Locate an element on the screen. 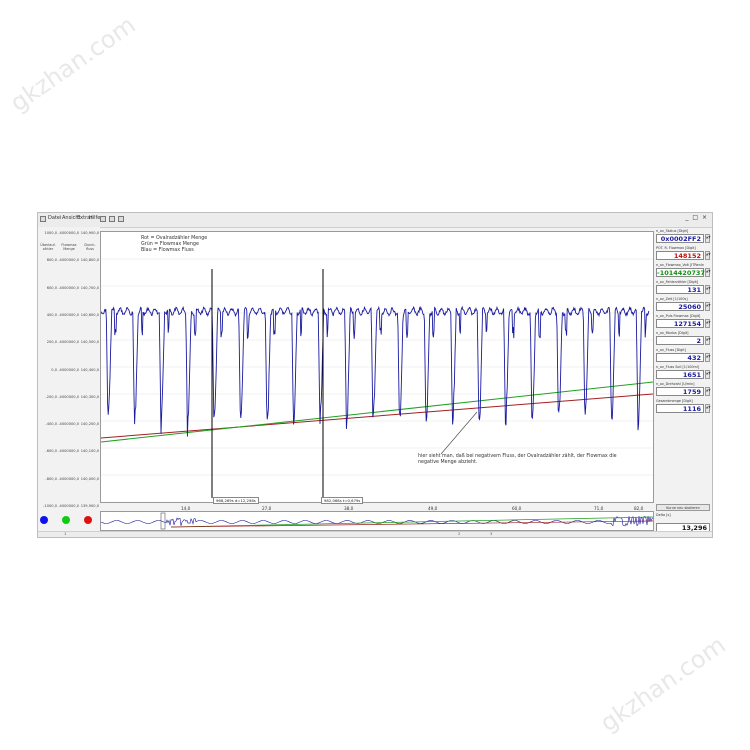 The height and width of the screenshot is (750, 750). status-field-2: 2 is located at coordinates (459, 534).